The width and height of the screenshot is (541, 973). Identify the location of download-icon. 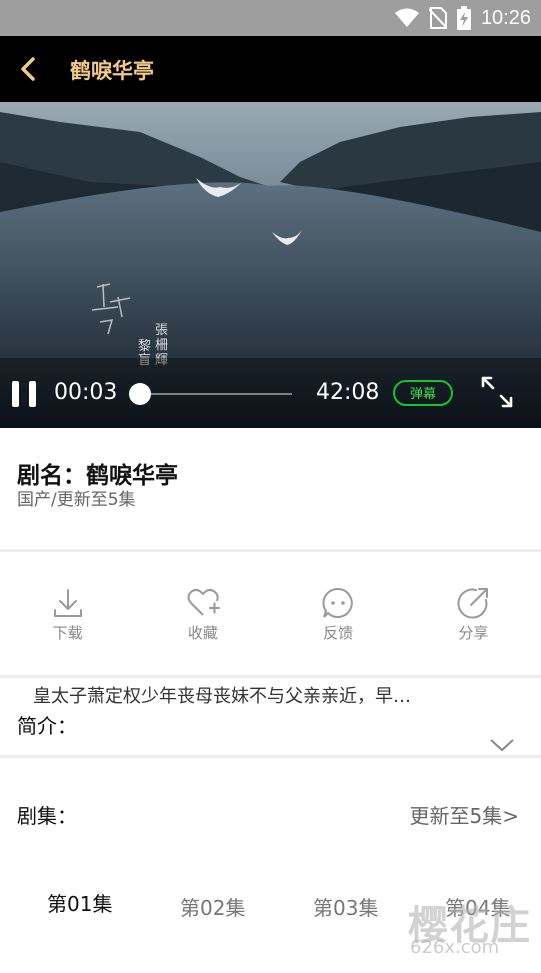
(67, 603).